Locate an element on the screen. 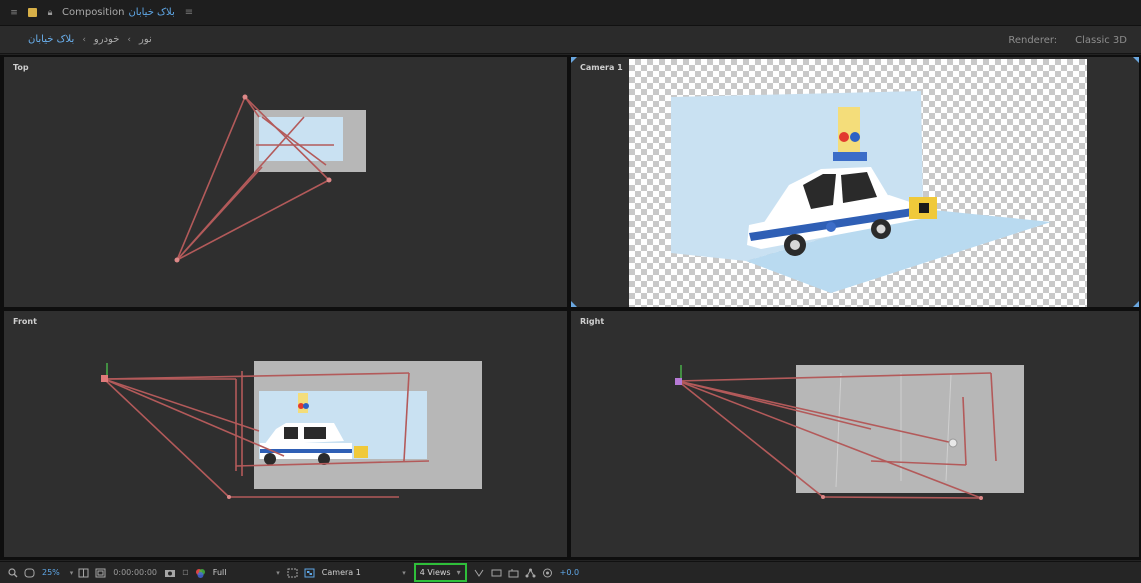 The image size is (1141, 583). camera-render is located at coordinates (861, 192).